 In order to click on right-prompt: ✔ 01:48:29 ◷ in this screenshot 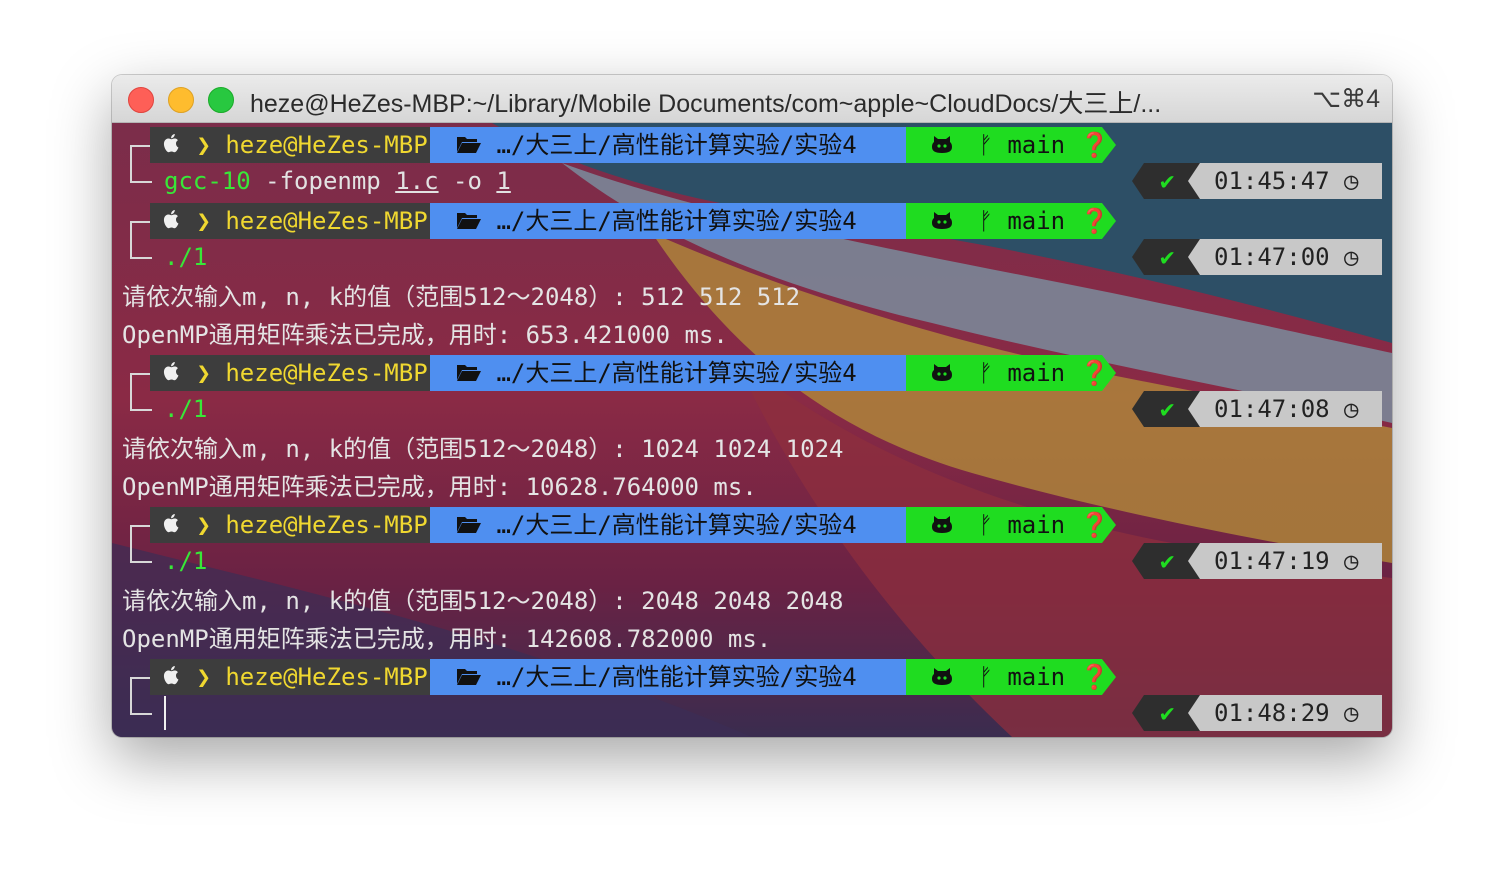, I will do `click(1257, 713)`.